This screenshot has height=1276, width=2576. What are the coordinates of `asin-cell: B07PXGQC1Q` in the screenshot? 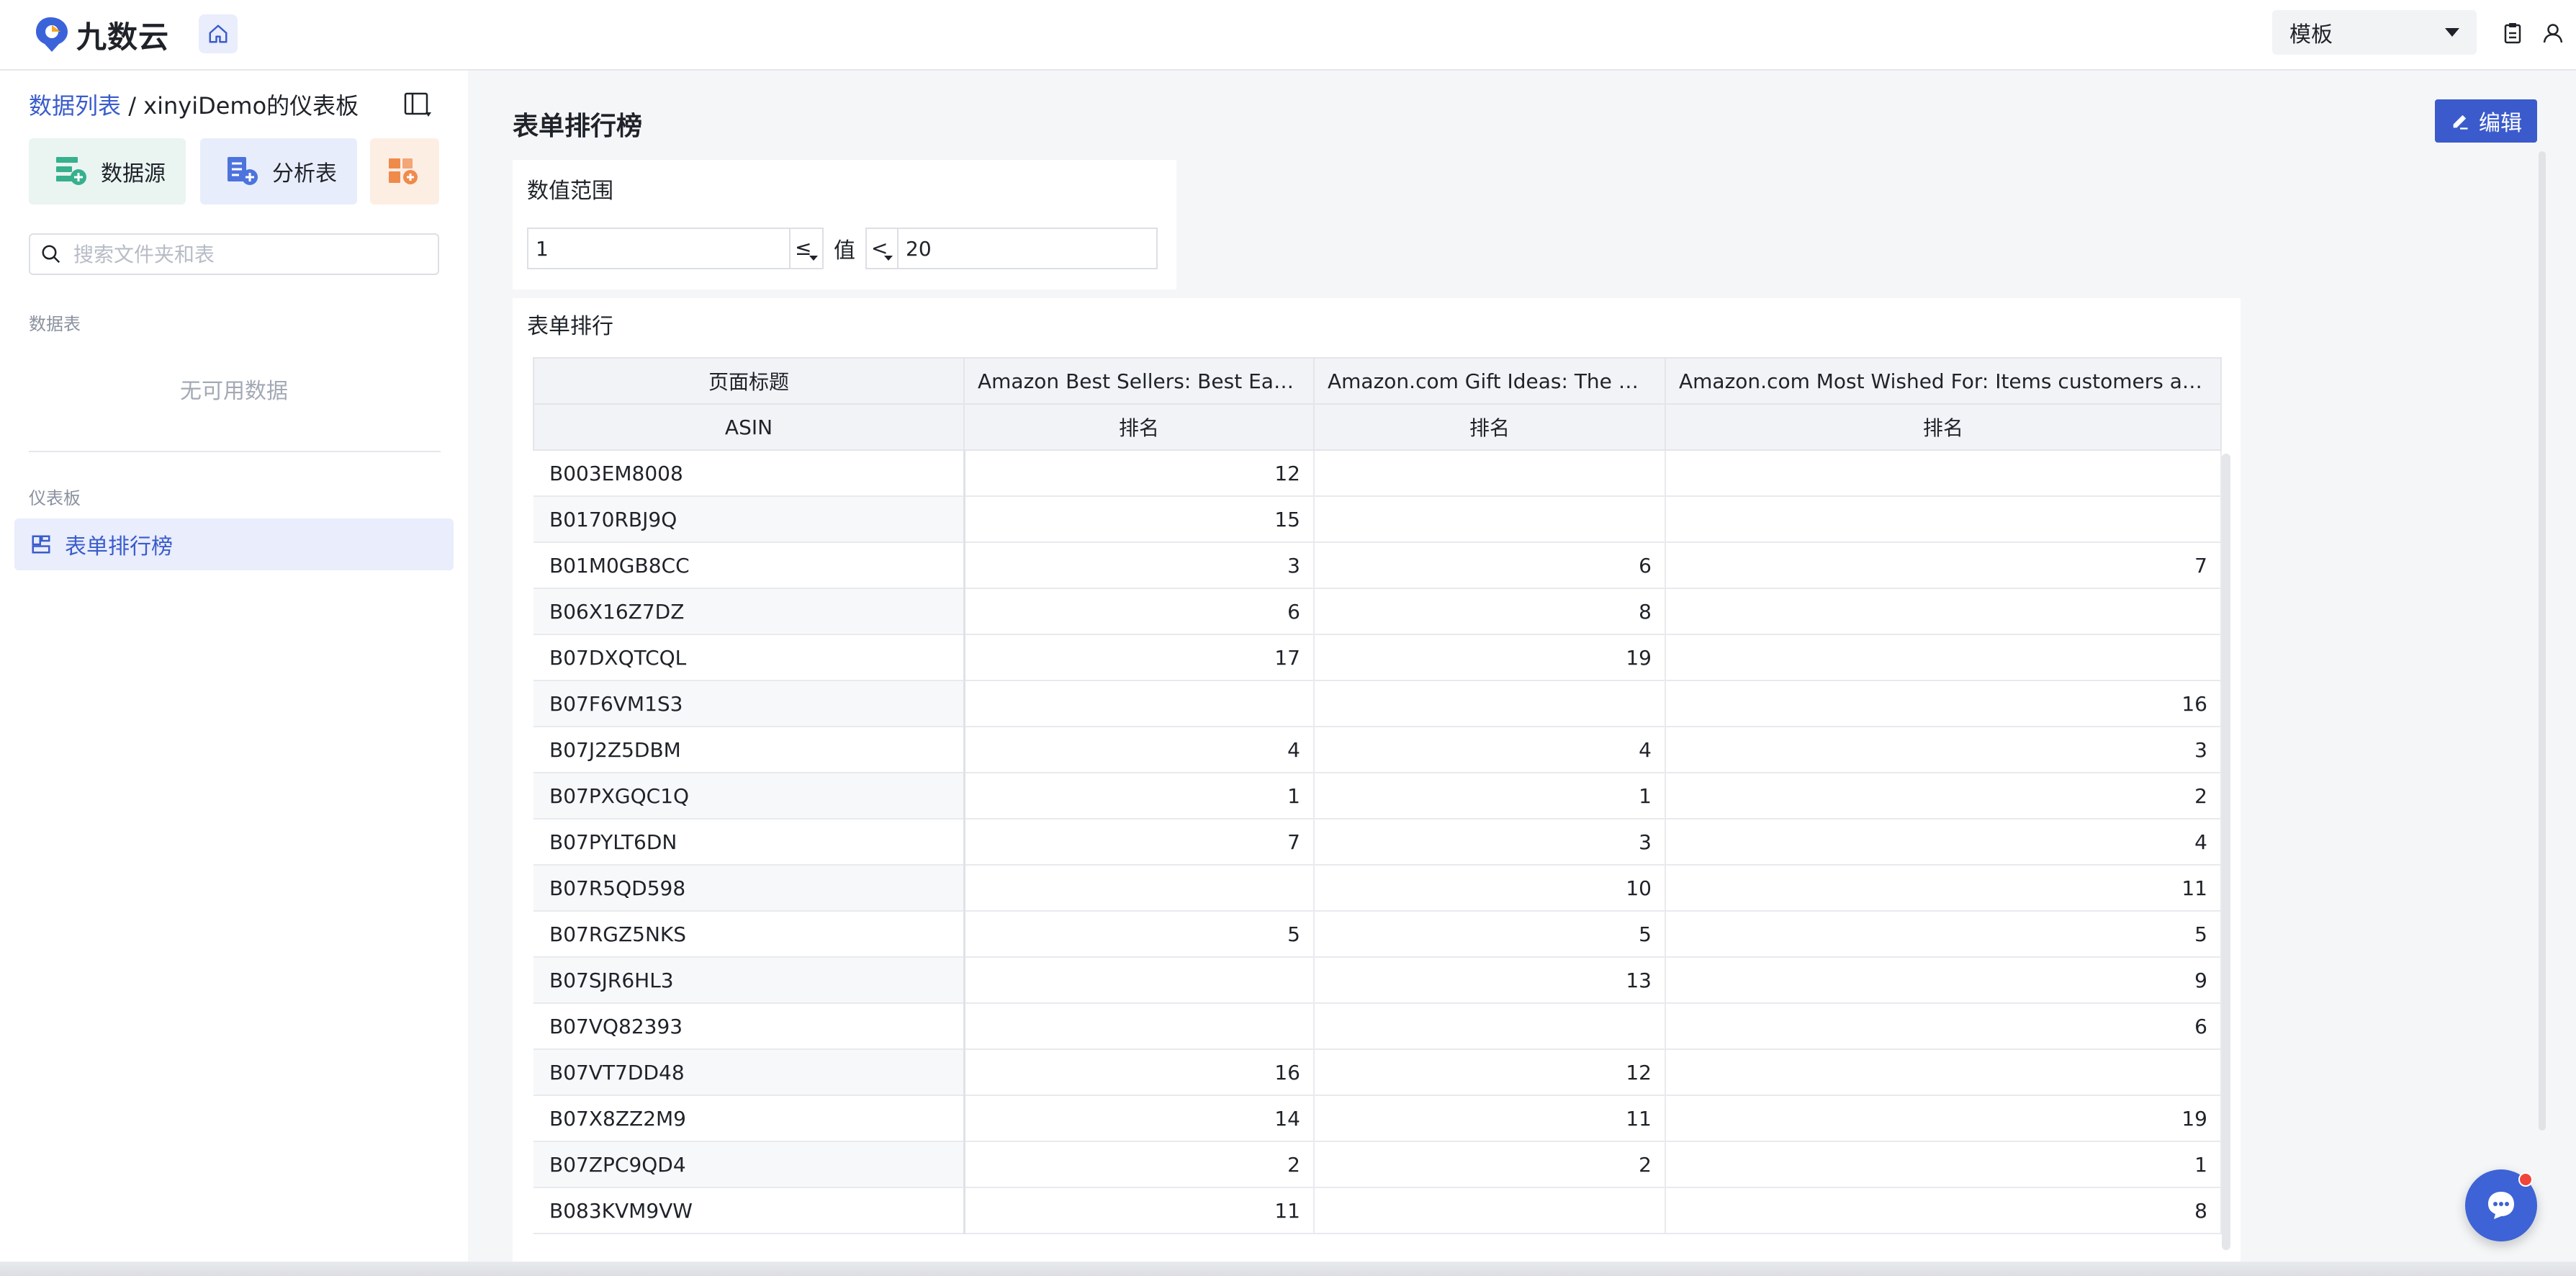 It's located at (749, 796).